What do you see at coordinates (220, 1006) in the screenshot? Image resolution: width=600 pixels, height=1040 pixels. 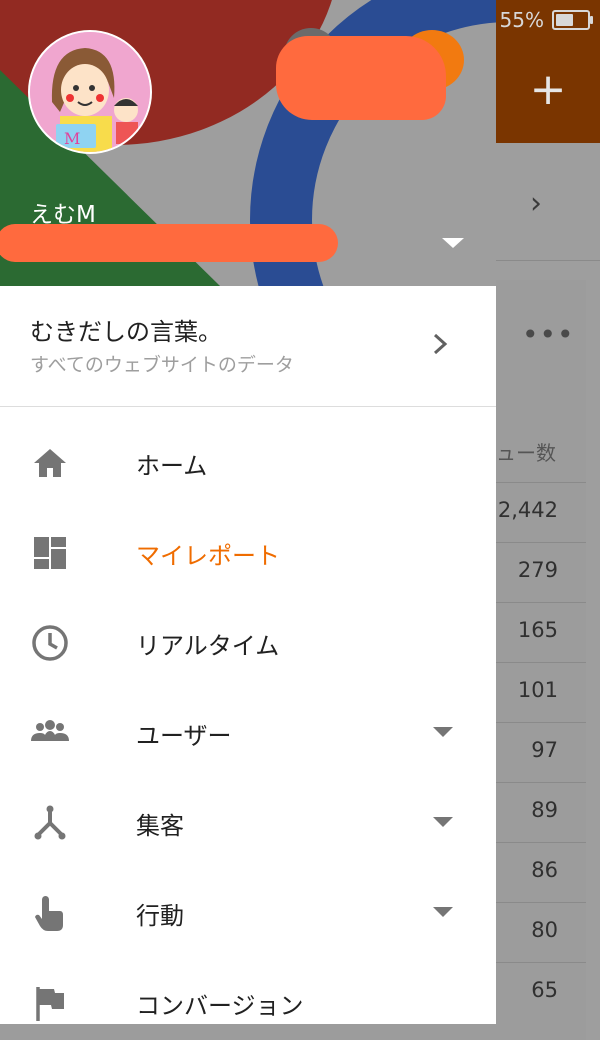 I see `menu-item-label: コンバージョン` at bounding box center [220, 1006].